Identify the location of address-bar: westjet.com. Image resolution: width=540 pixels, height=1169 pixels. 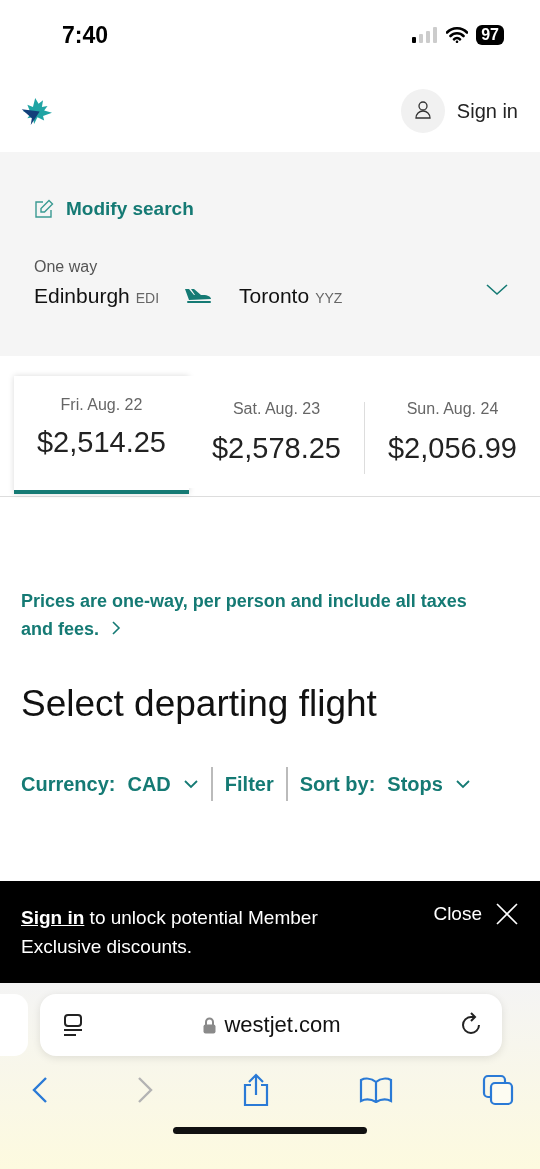
(271, 1025).